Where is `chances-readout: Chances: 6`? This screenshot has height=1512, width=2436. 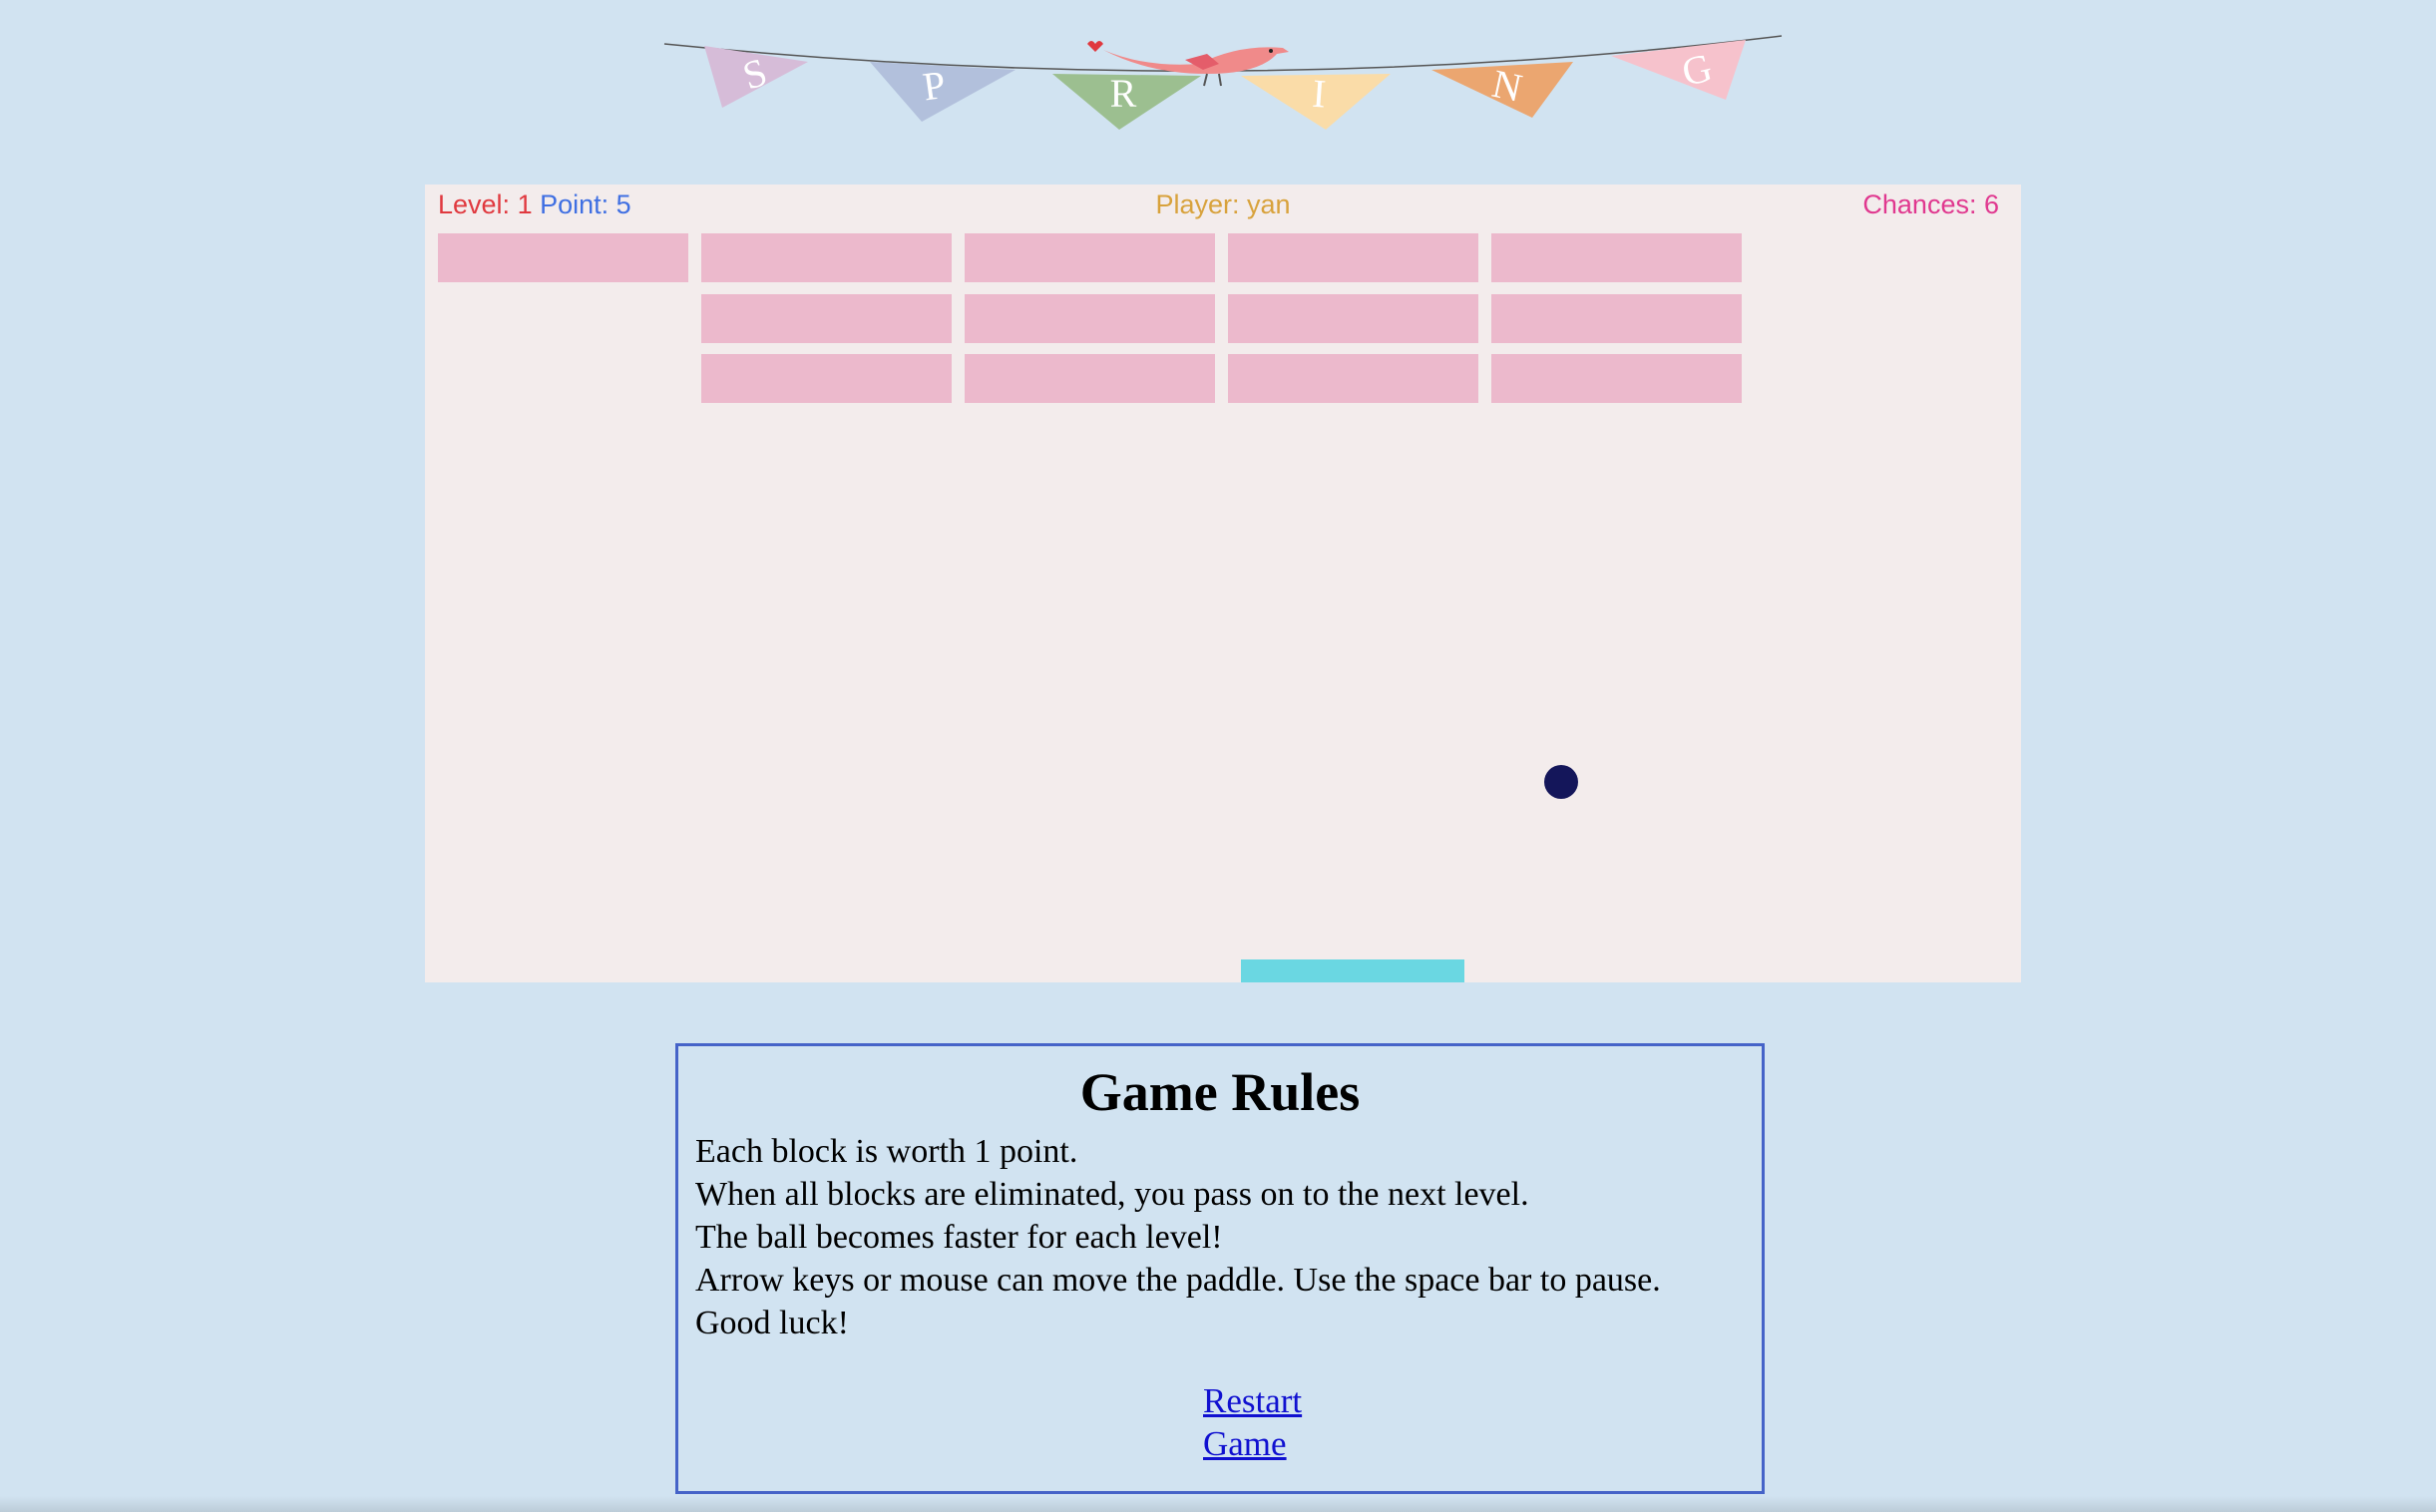
chances-readout: Chances: 6 is located at coordinates (1931, 204).